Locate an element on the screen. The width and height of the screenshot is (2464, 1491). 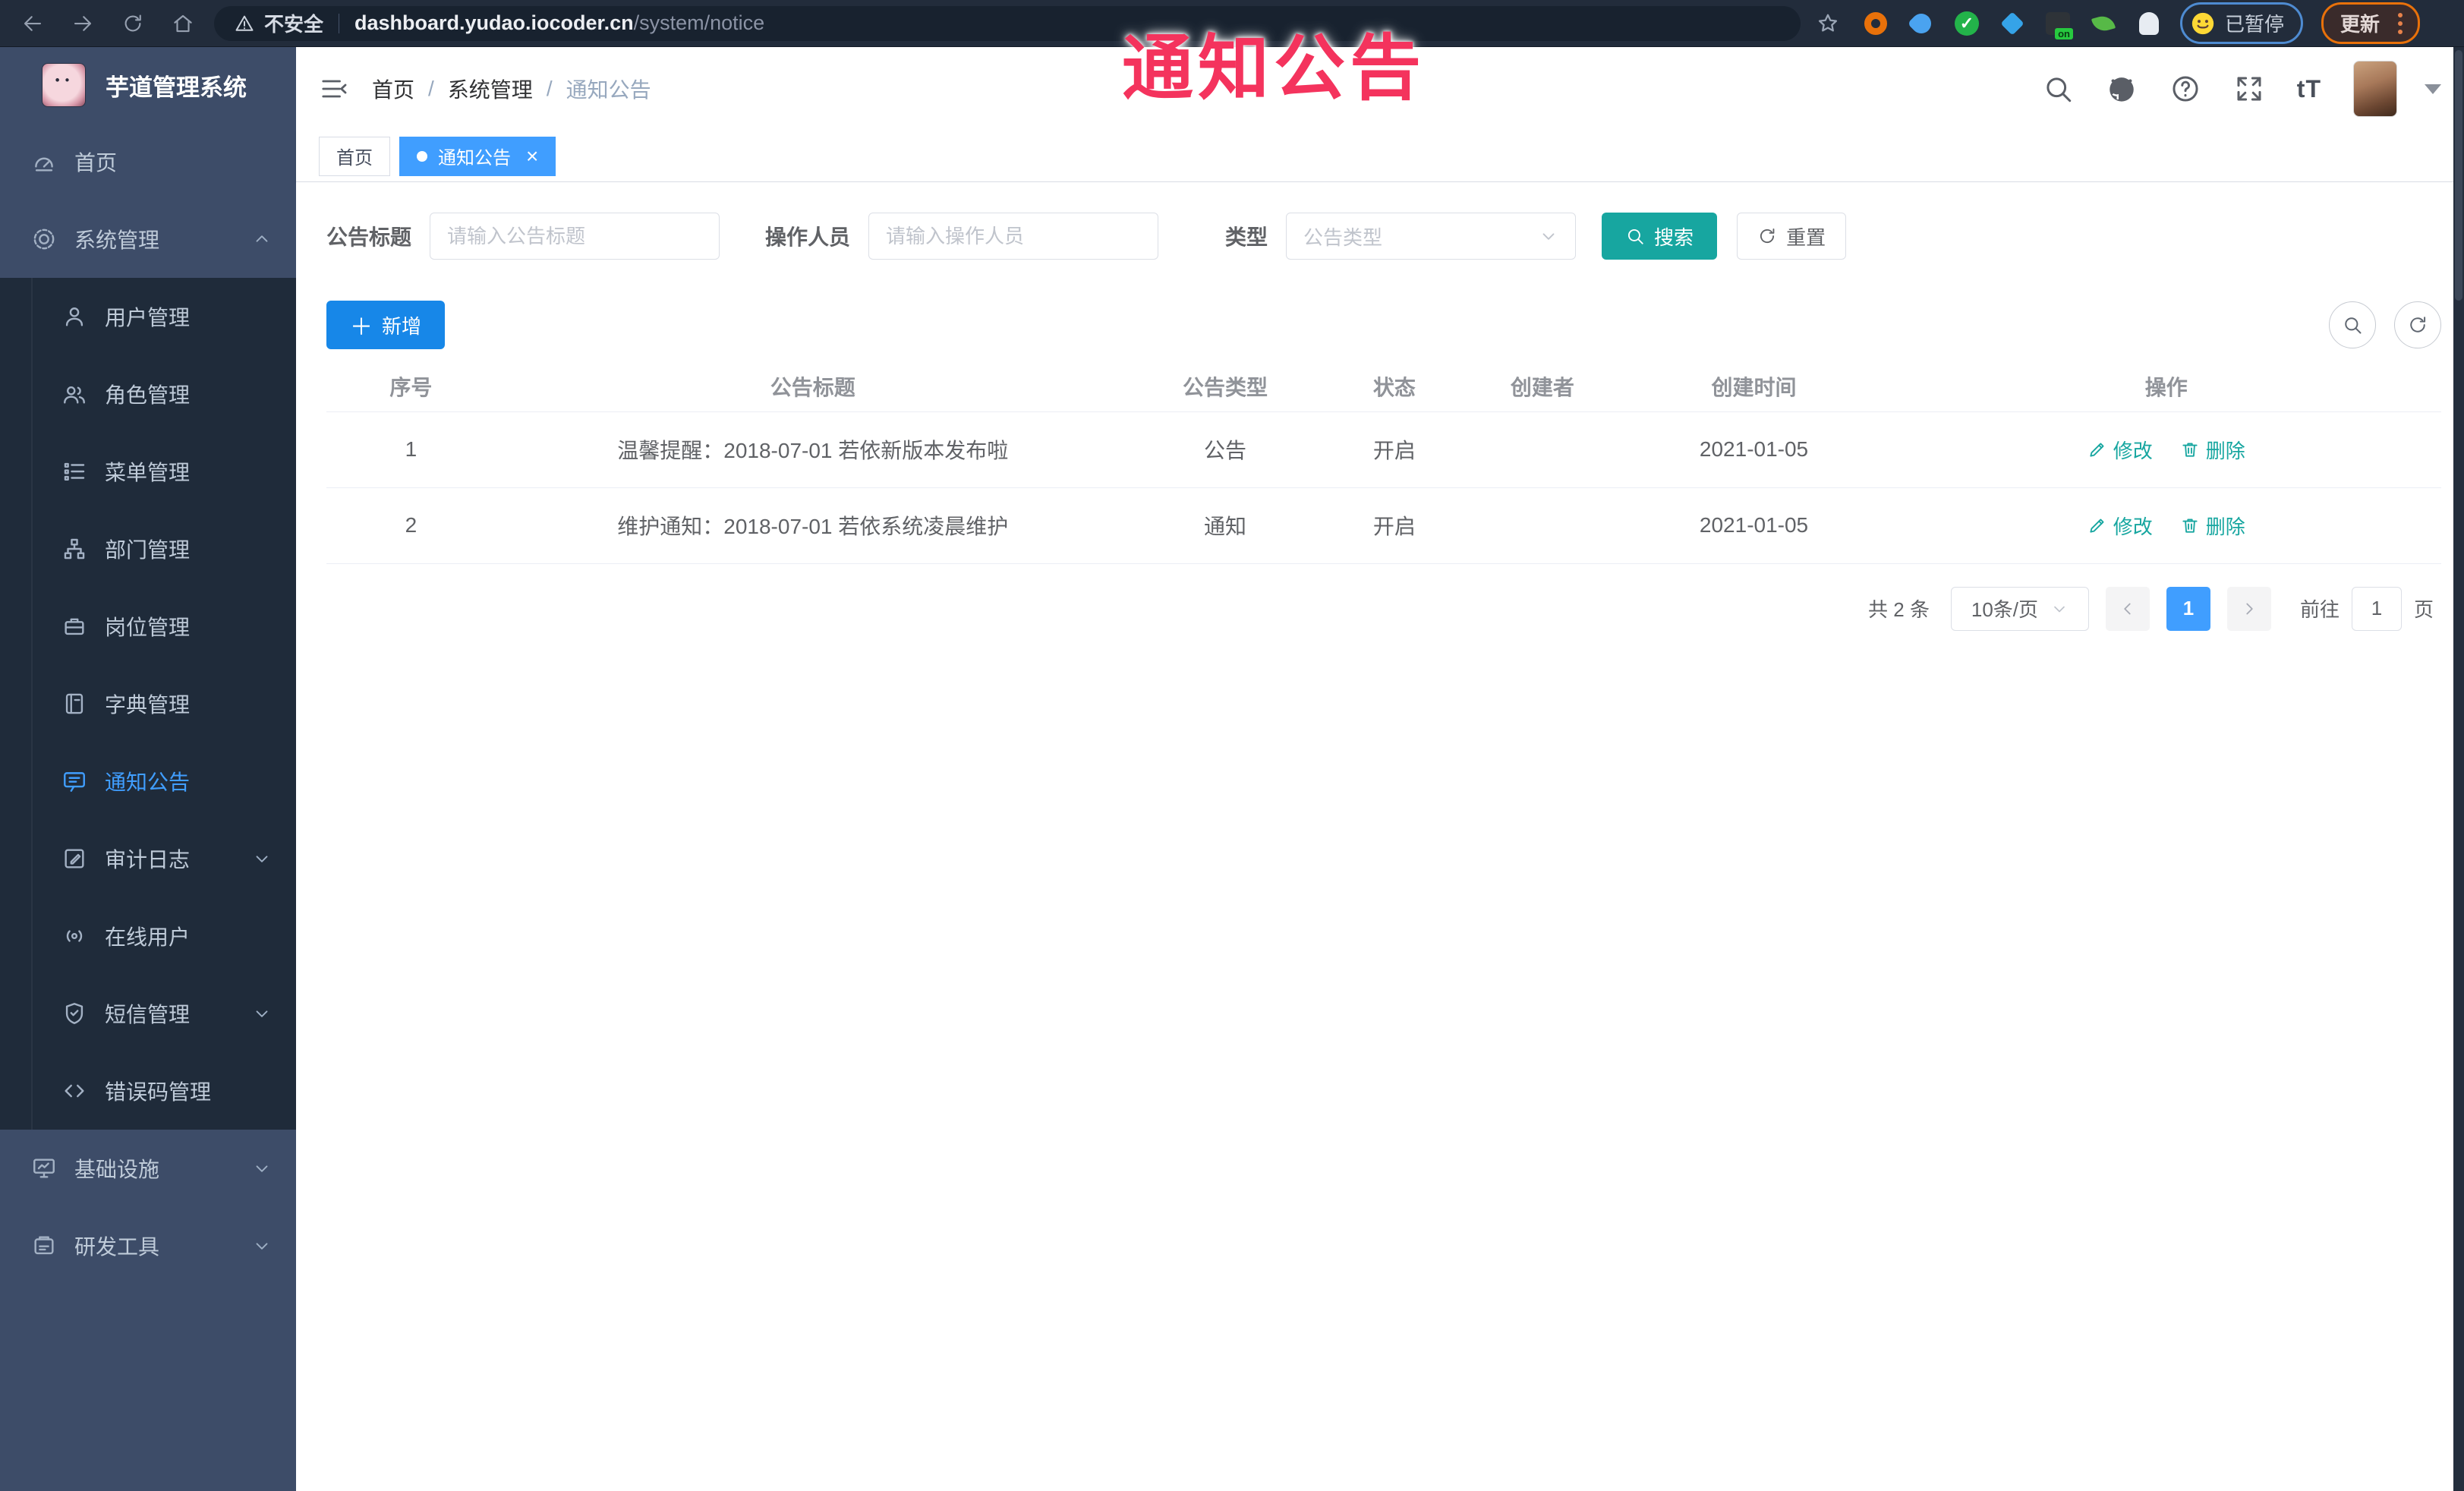
reset-button: 重置 is located at coordinates (1792, 237).